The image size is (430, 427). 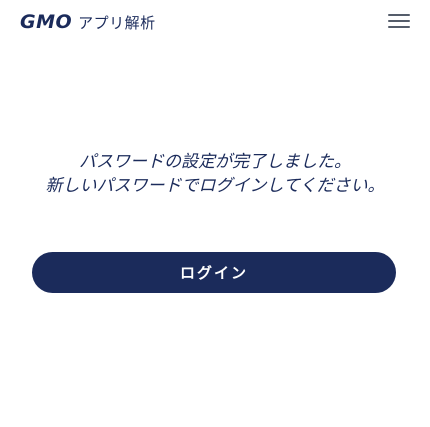 What do you see at coordinates (399, 27) in the screenshot?
I see `menu-bar-bottom` at bounding box center [399, 27].